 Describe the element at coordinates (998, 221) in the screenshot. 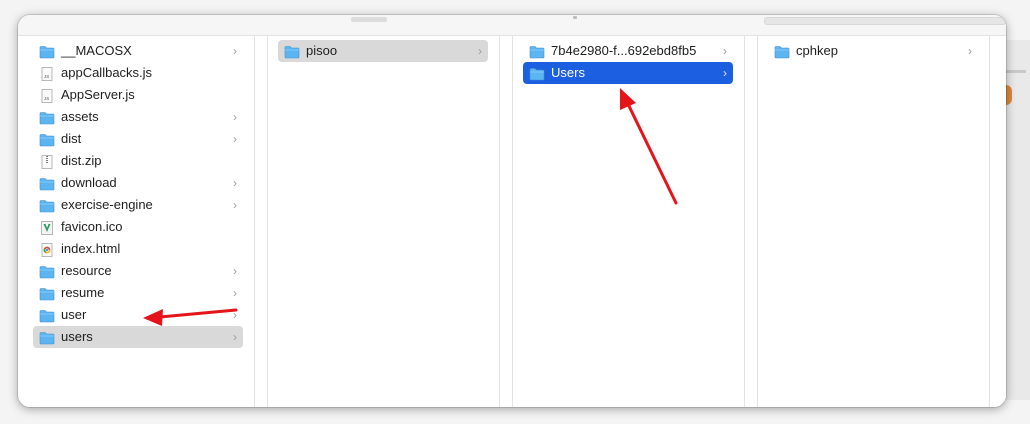

I see `column-end-area` at that location.